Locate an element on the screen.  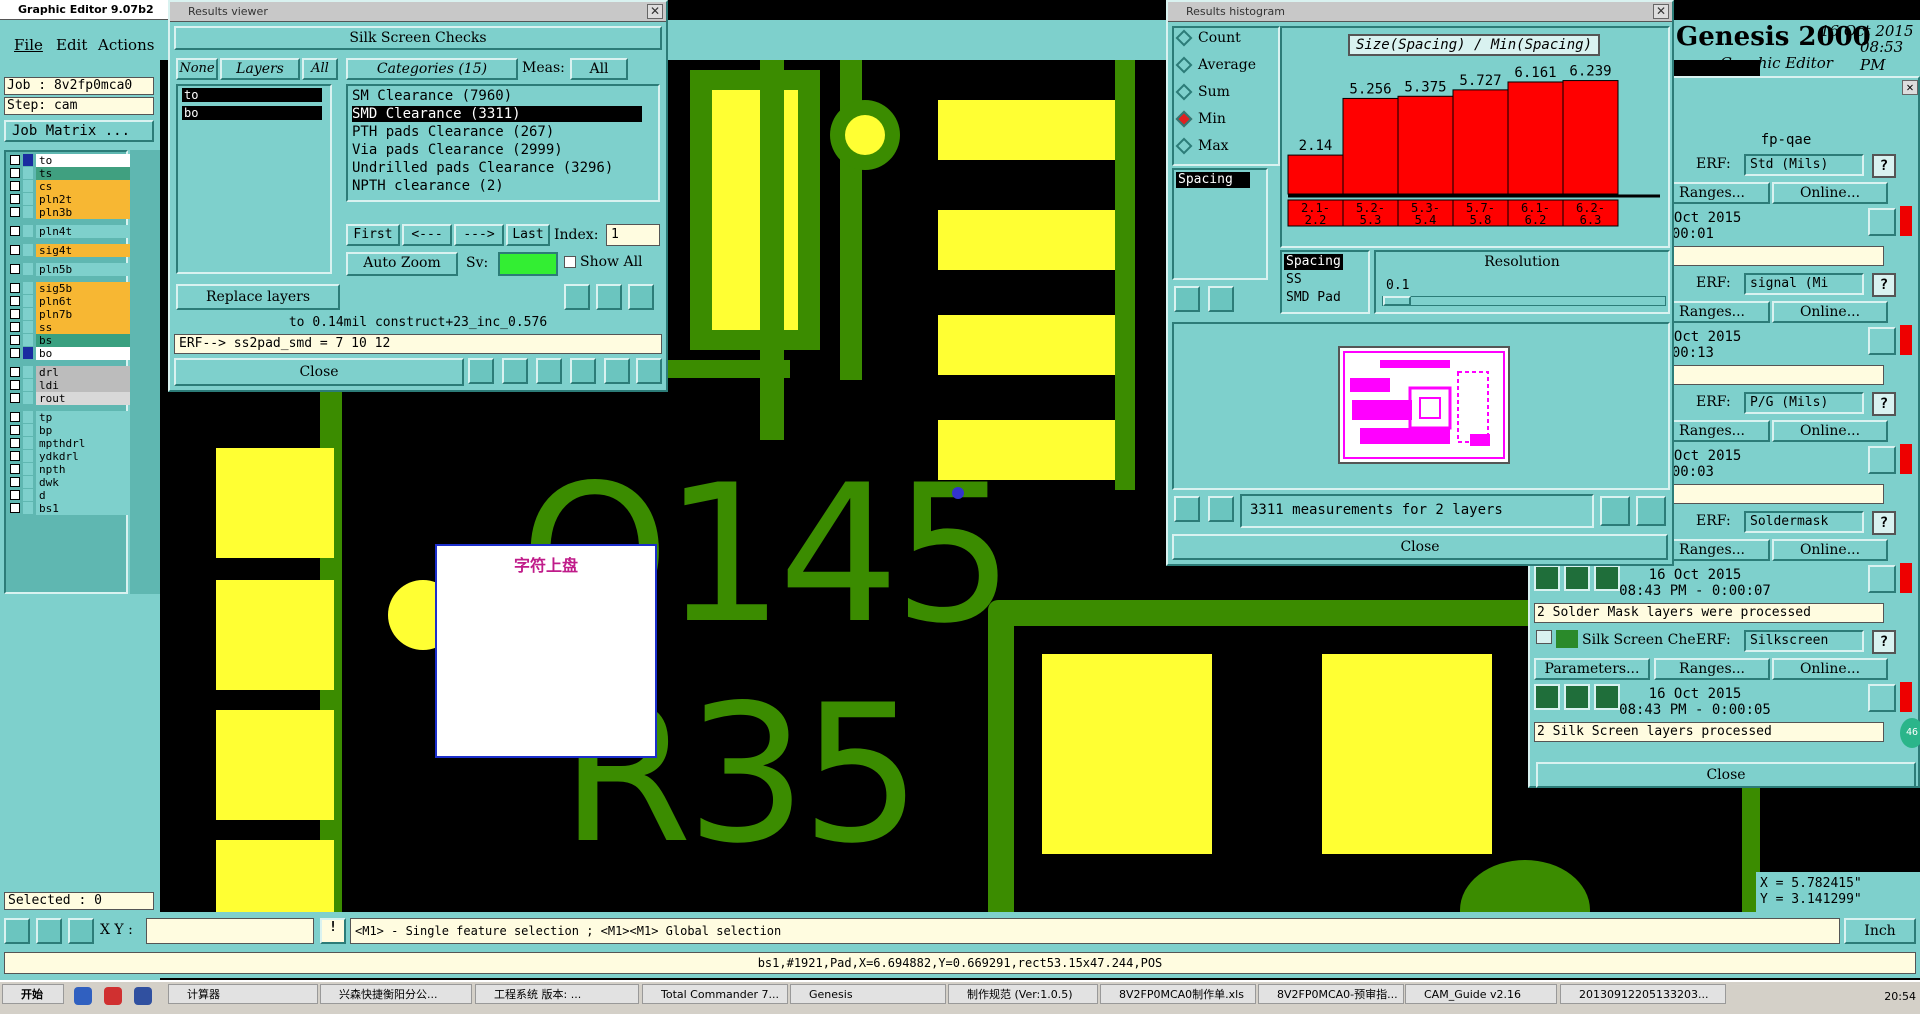
layer-row-ts: ts is located at coordinates (69, 173).